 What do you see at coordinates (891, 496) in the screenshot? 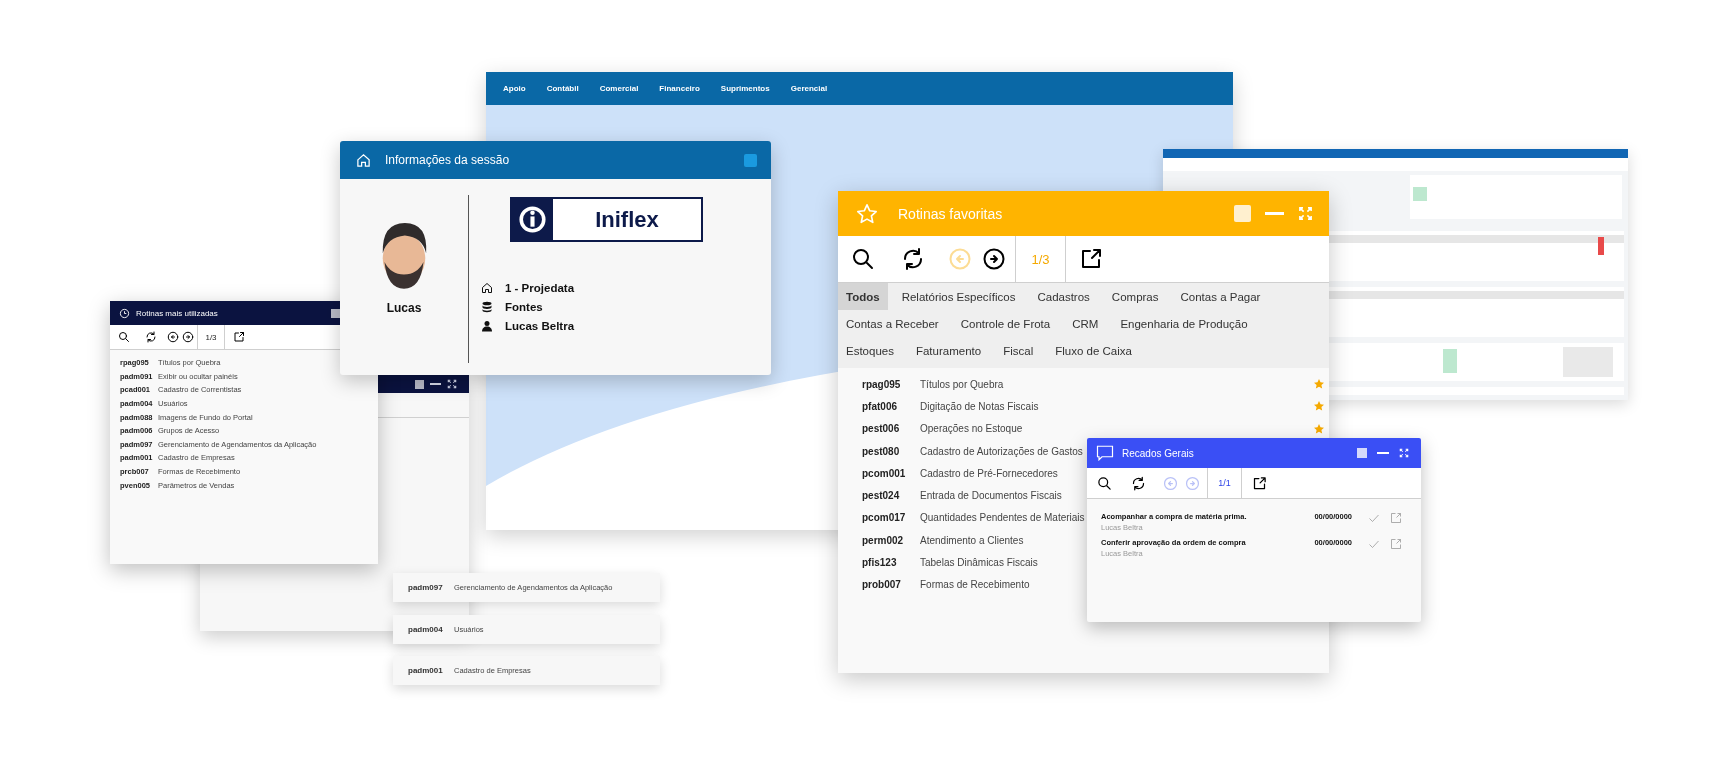
I see `routine-code: pest024` at bounding box center [891, 496].